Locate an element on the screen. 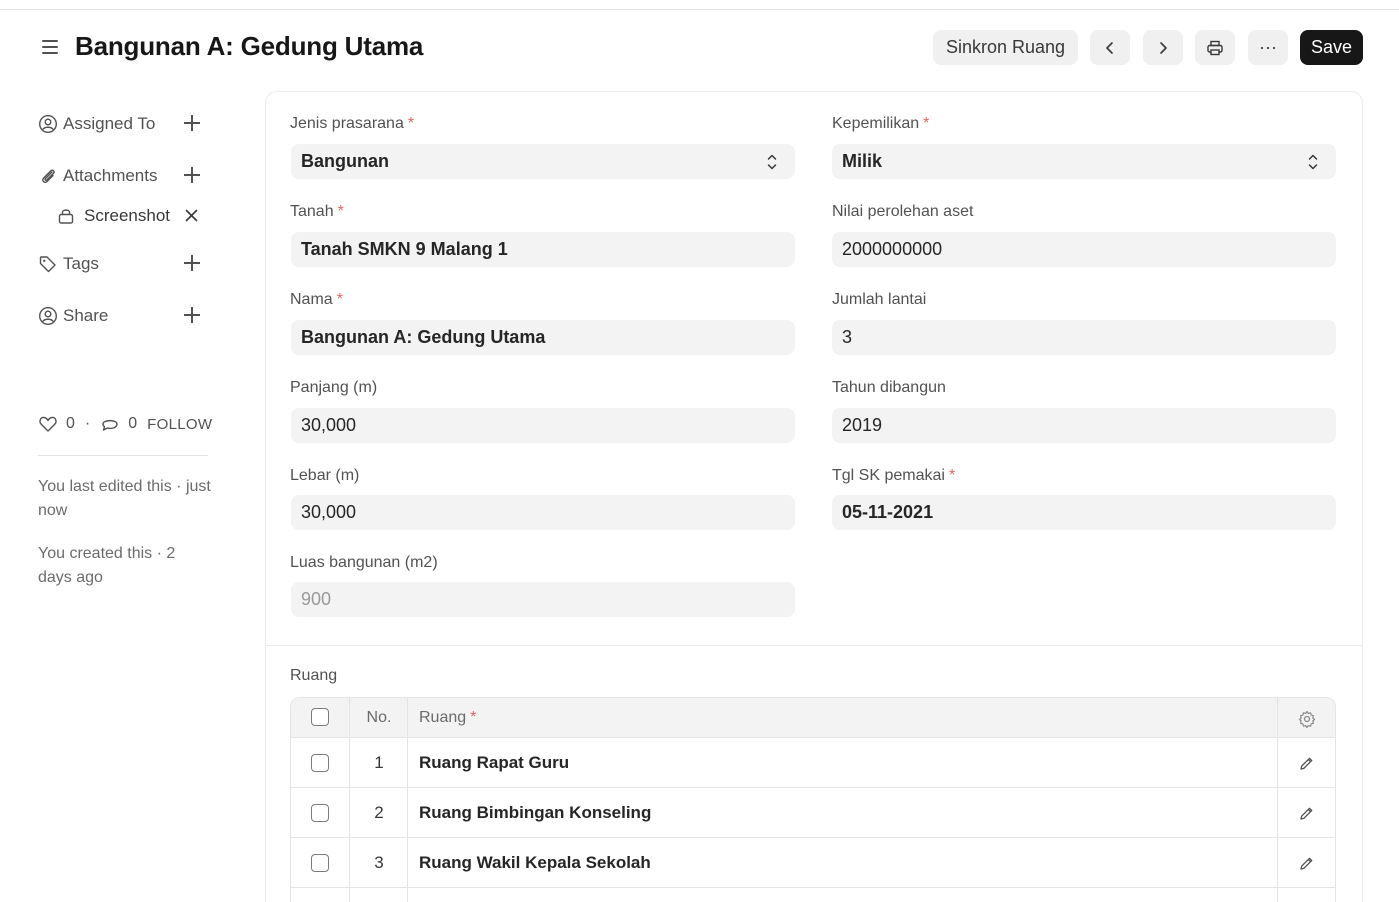  next-record-button is located at coordinates (1163, 47).